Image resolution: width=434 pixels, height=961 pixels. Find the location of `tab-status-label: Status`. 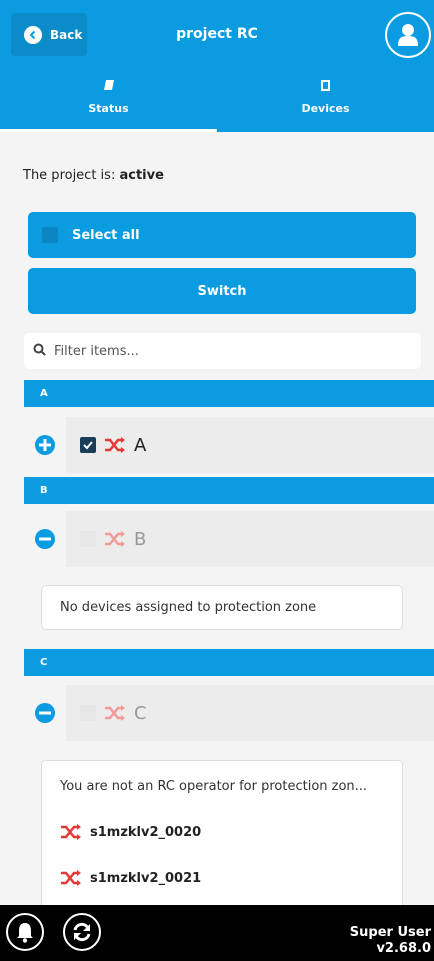

tab-status-label: Status is located at coordinates (108, 108).